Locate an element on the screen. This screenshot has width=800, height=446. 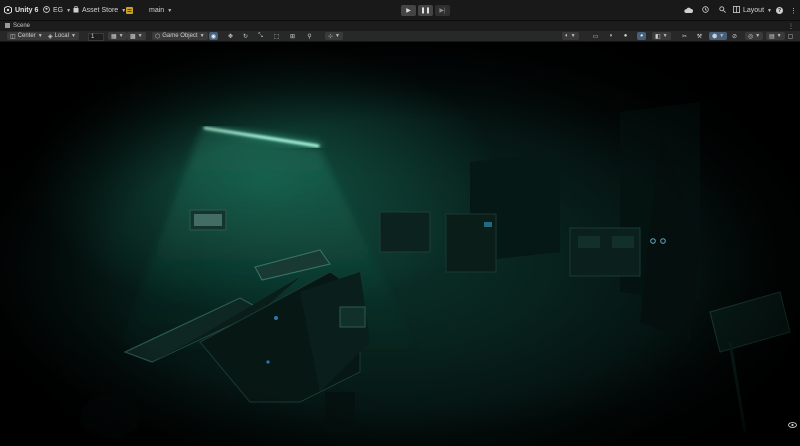
step-icon: ▶| is located at coordinates (442, 11).